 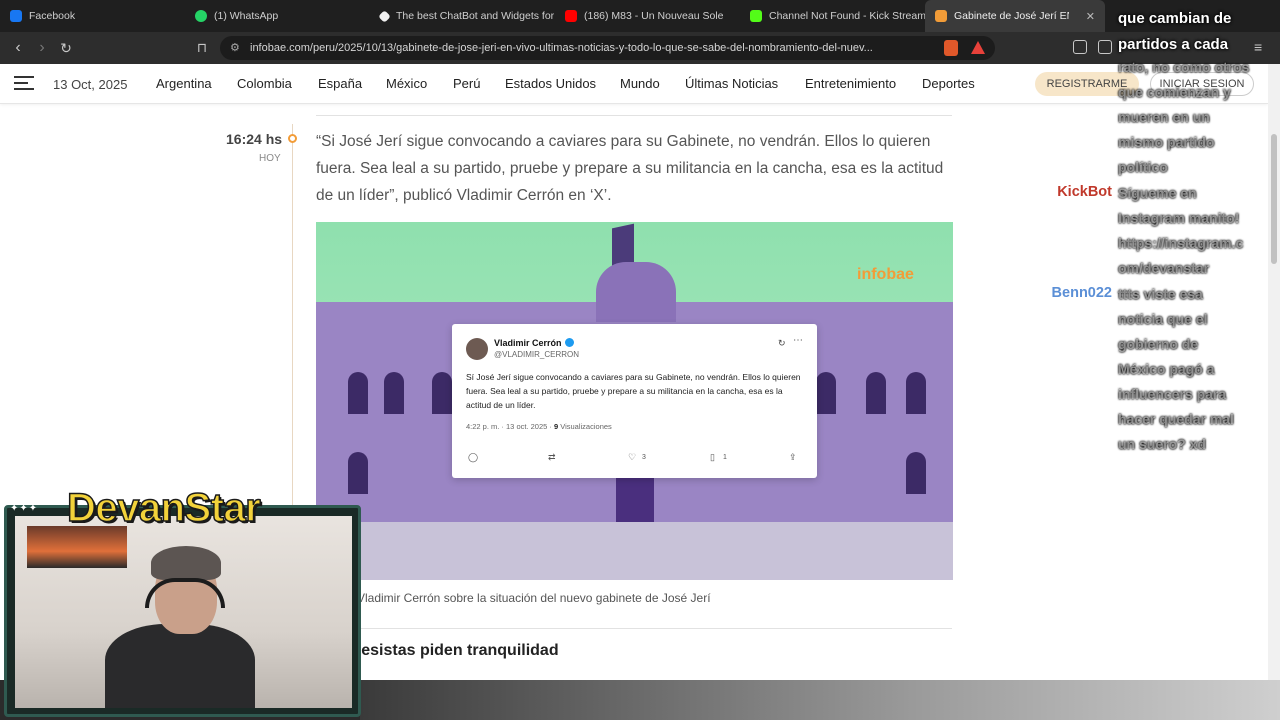 What do you see at coordinates (1176, 419) in the screenshot?
I see `chat-message-line: hacer quedar mal` at bounding box center [1176, 419].